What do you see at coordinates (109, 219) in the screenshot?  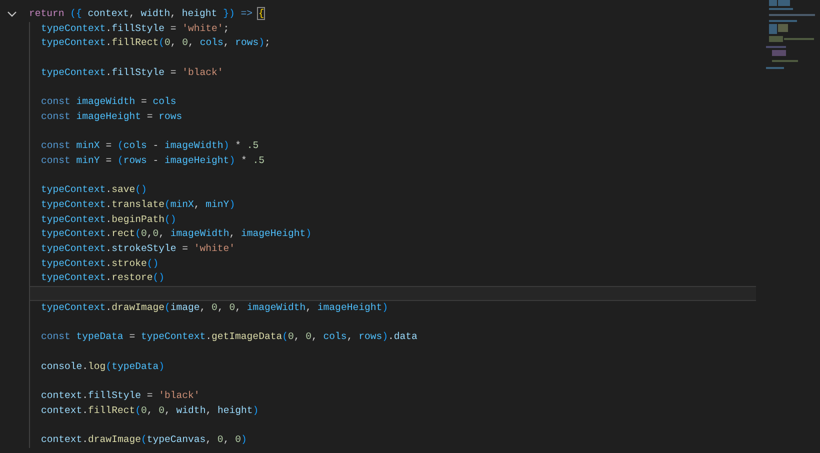 I see `code-line: typeContext.beginPath()` at bounding box center [109, 219].